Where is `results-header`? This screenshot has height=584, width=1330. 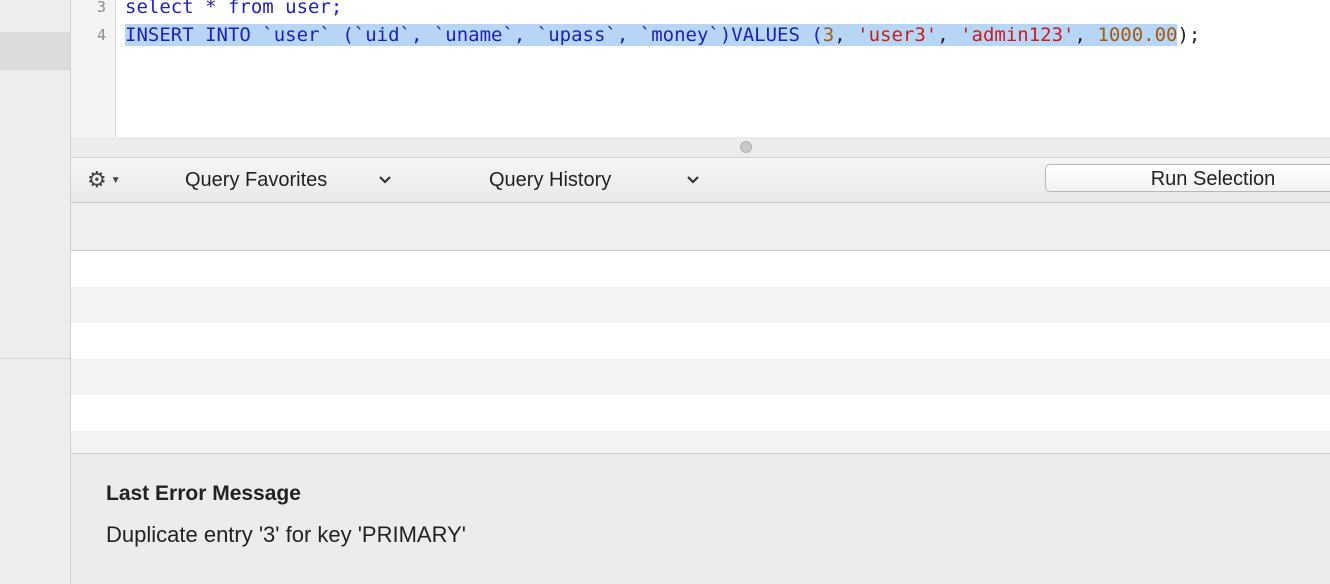
results-header is located at coordinates (700, 227).